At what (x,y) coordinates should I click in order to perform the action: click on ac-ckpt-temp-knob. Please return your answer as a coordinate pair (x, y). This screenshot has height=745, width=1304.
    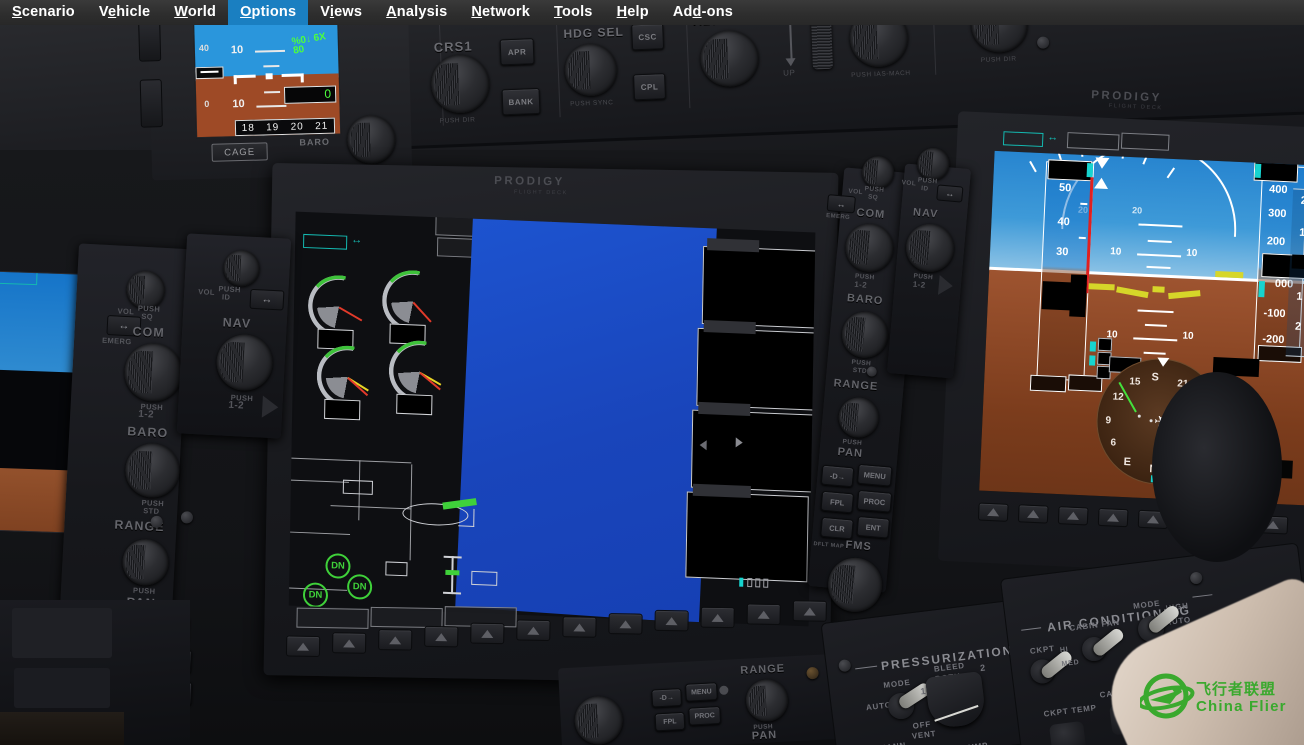
    Looking at the image, I should click on (1068, 732).